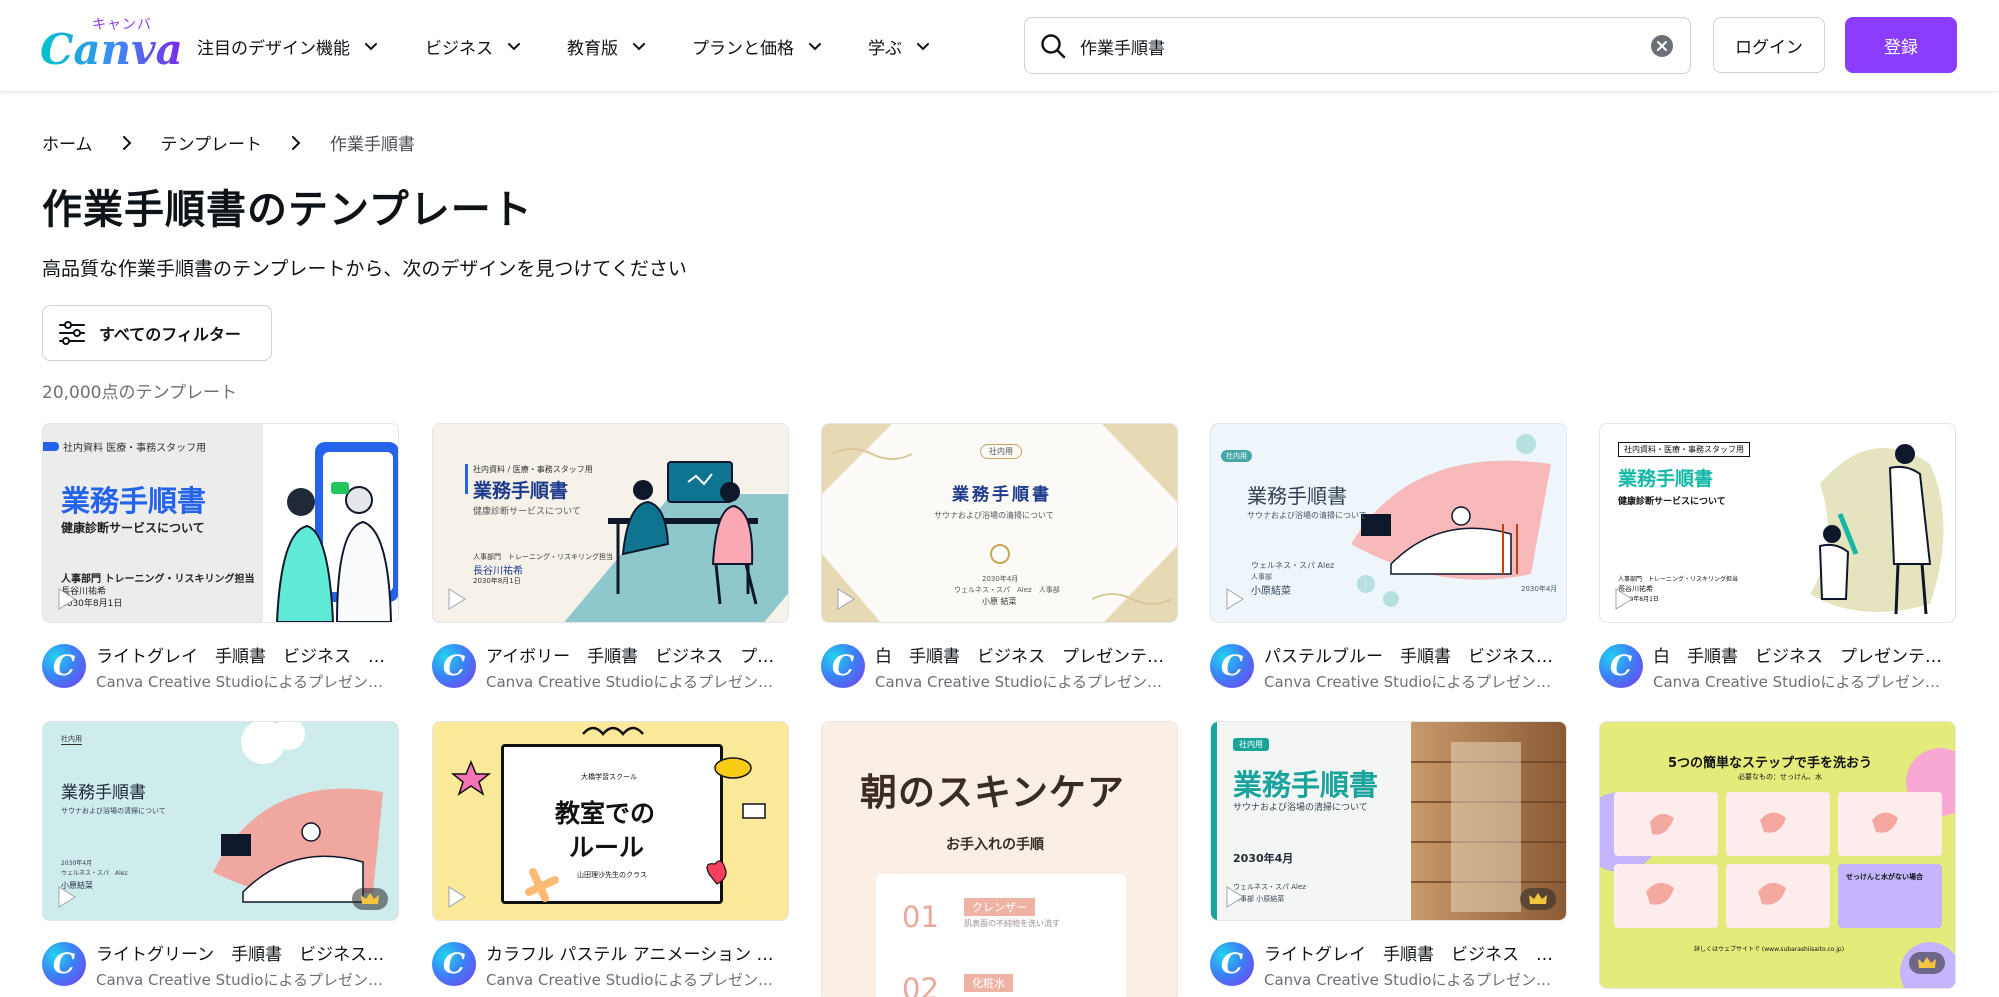 The width and height of the screenshot is (1999, 997). I want to click on nav-item-learn: 学ぶ, so click(899, 46).